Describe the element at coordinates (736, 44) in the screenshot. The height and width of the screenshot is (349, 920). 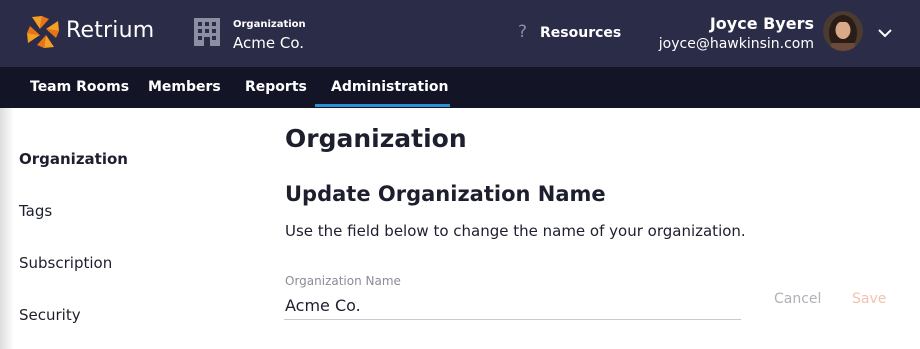
I see `user-email: joyce@hawkinsin.com` at that location.